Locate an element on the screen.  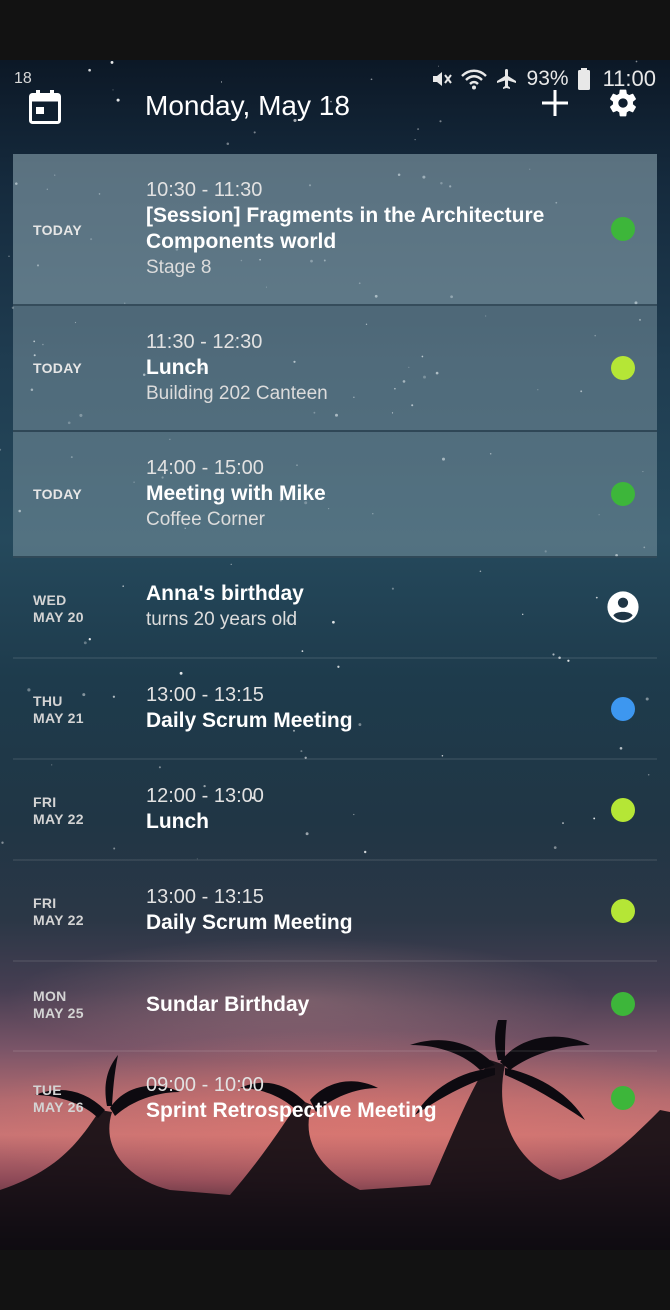
event-date: MAY 26 is located at coordinates (58, 1107).